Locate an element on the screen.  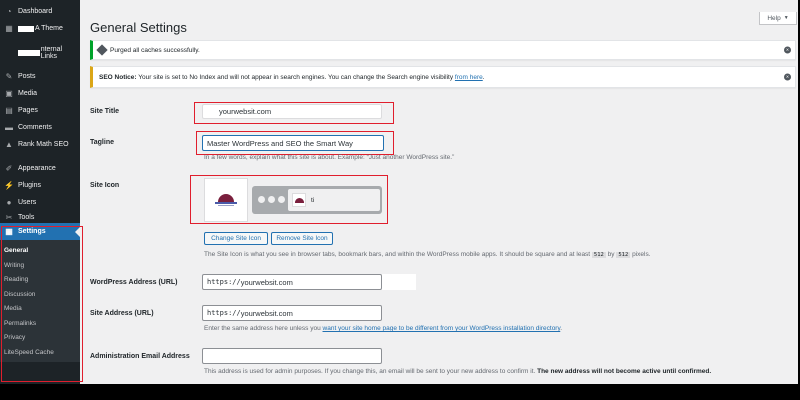
sidebar-item-label: A Theme is located at coordinates (49, 28).